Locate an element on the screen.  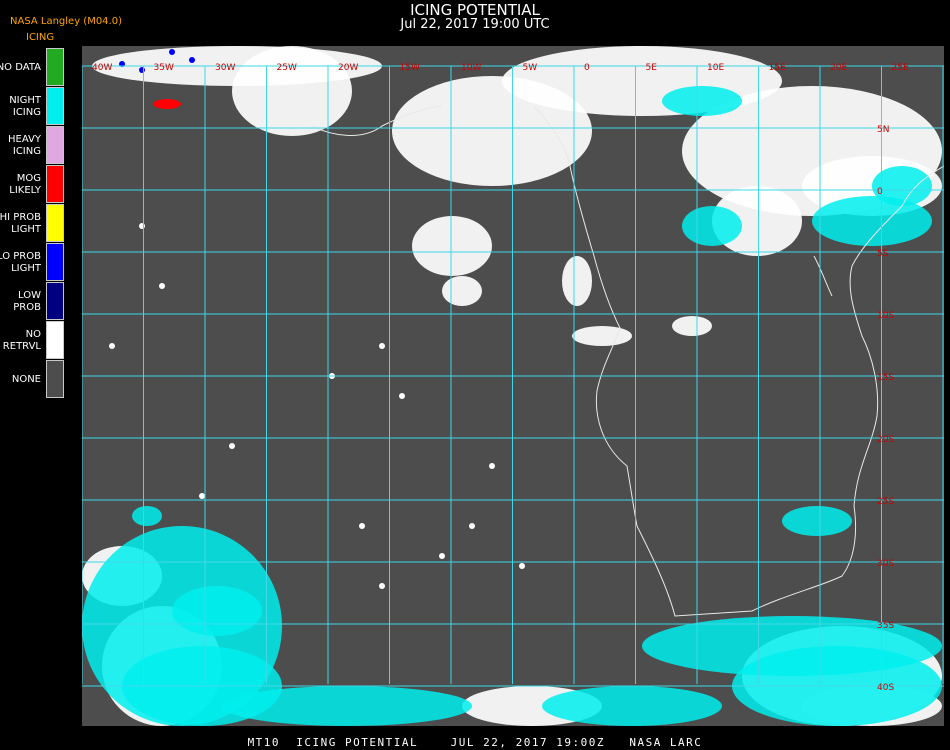
longitude-label: 5W is located at coordinates (530, 68).